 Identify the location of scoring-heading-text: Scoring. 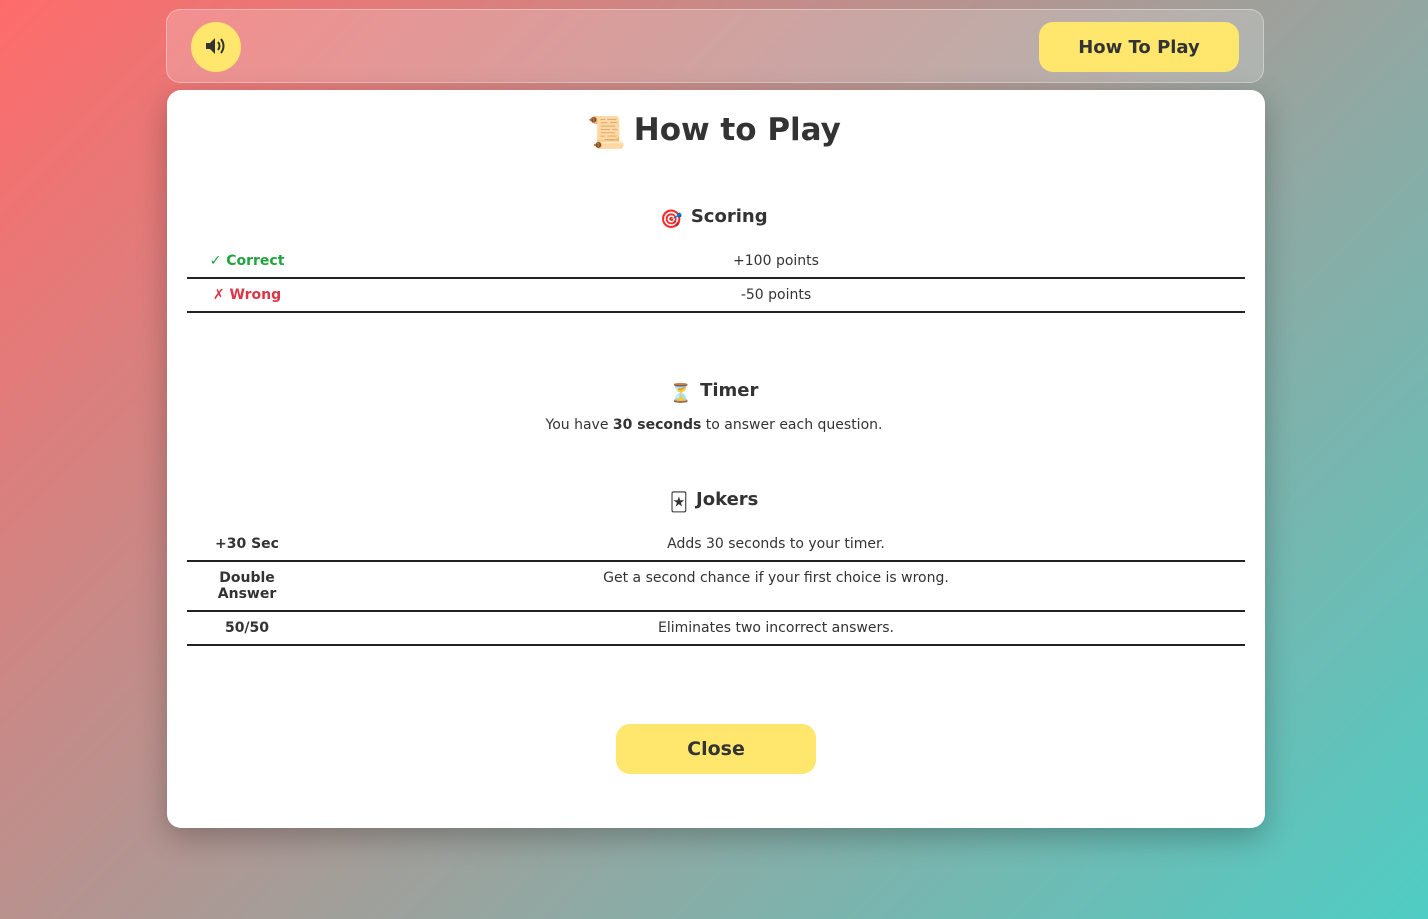
(729, 216).